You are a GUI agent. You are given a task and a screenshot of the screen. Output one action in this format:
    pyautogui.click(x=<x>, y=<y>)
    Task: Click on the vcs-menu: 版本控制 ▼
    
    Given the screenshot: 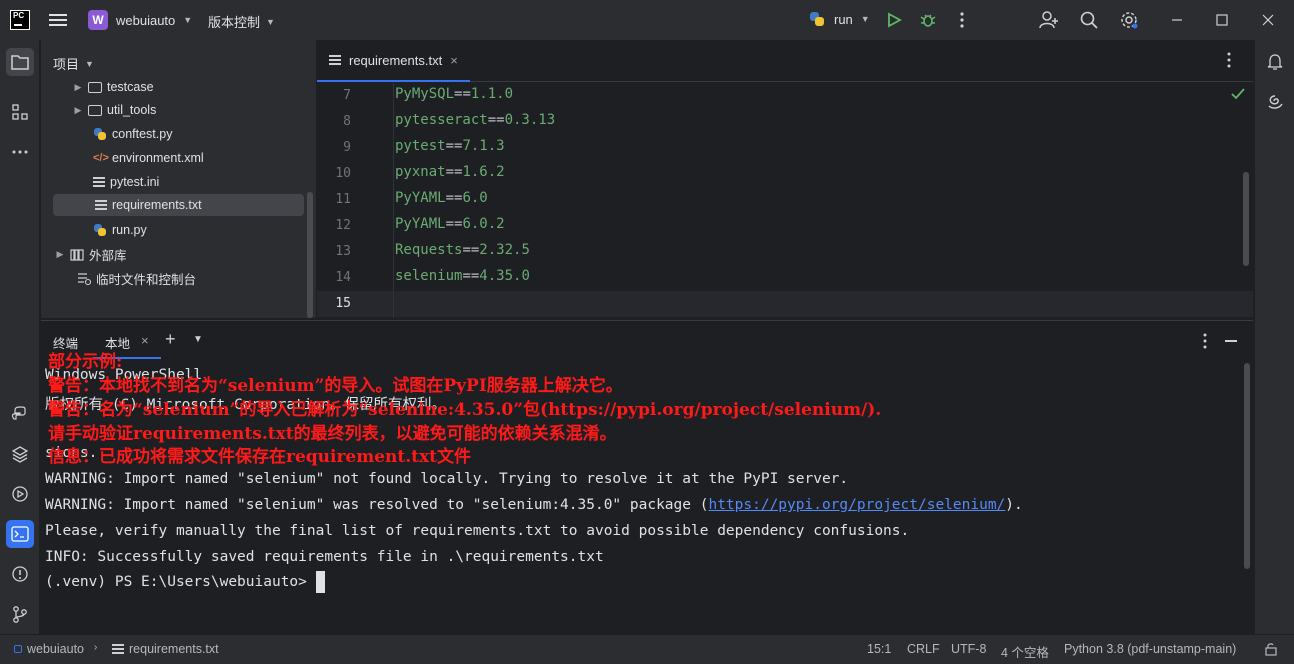 What is the action you would take?
    pyautogui.click(x=241, y=21)
    